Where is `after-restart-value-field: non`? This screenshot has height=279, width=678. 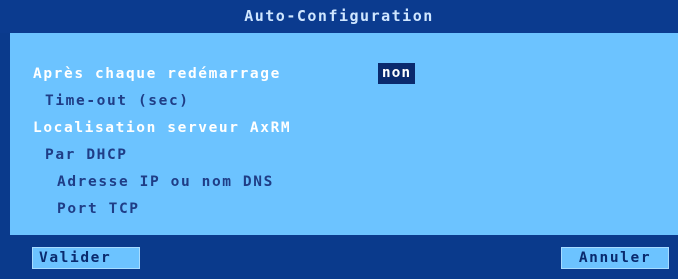 after-restart-value-field: non is located at coordinates (396, 73).